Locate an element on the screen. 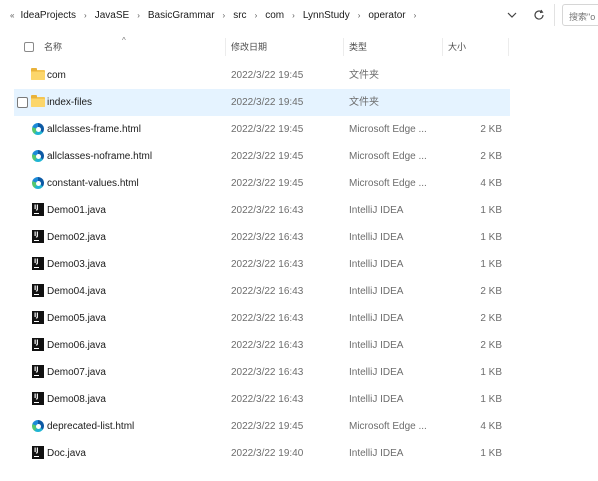 The image size is (598, 481). crumb-src: src is located at coordinates (239, 15).